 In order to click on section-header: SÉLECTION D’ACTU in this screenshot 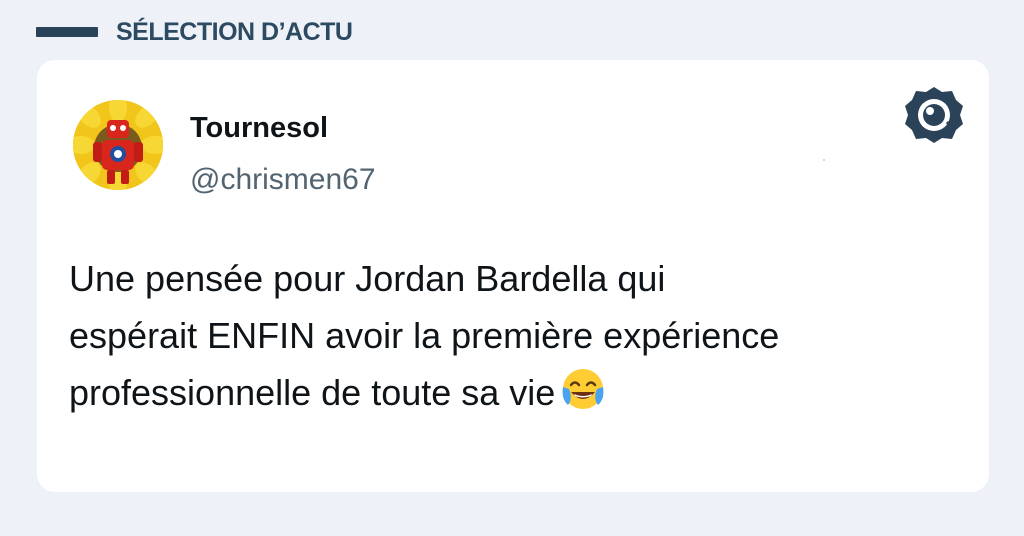, I will do `click(194, 32)`.